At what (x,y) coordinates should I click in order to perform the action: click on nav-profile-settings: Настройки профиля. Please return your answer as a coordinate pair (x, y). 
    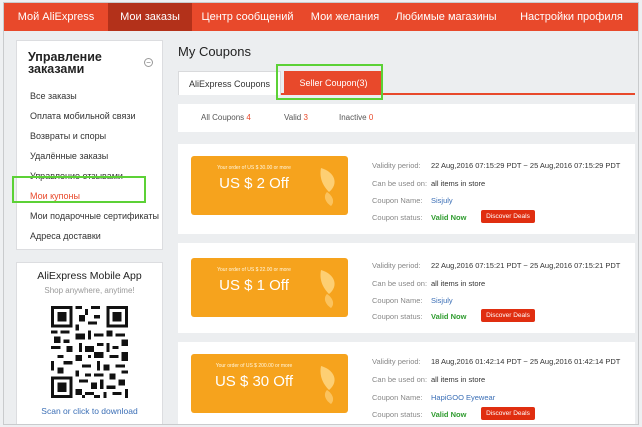
    Looking at the image, I should click on (571, 17).